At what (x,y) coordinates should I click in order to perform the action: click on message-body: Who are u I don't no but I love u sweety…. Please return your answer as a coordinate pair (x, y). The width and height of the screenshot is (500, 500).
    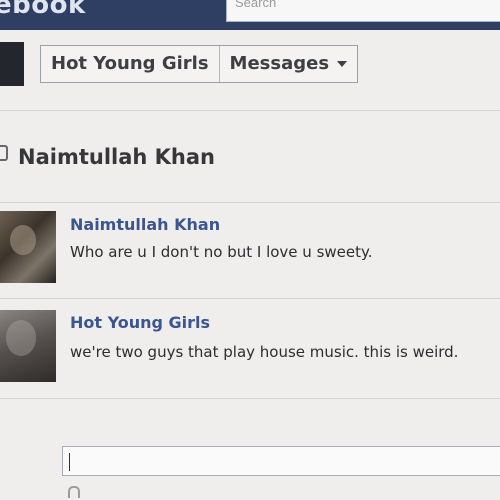
    Looking at the image, I should click on (221, 252).